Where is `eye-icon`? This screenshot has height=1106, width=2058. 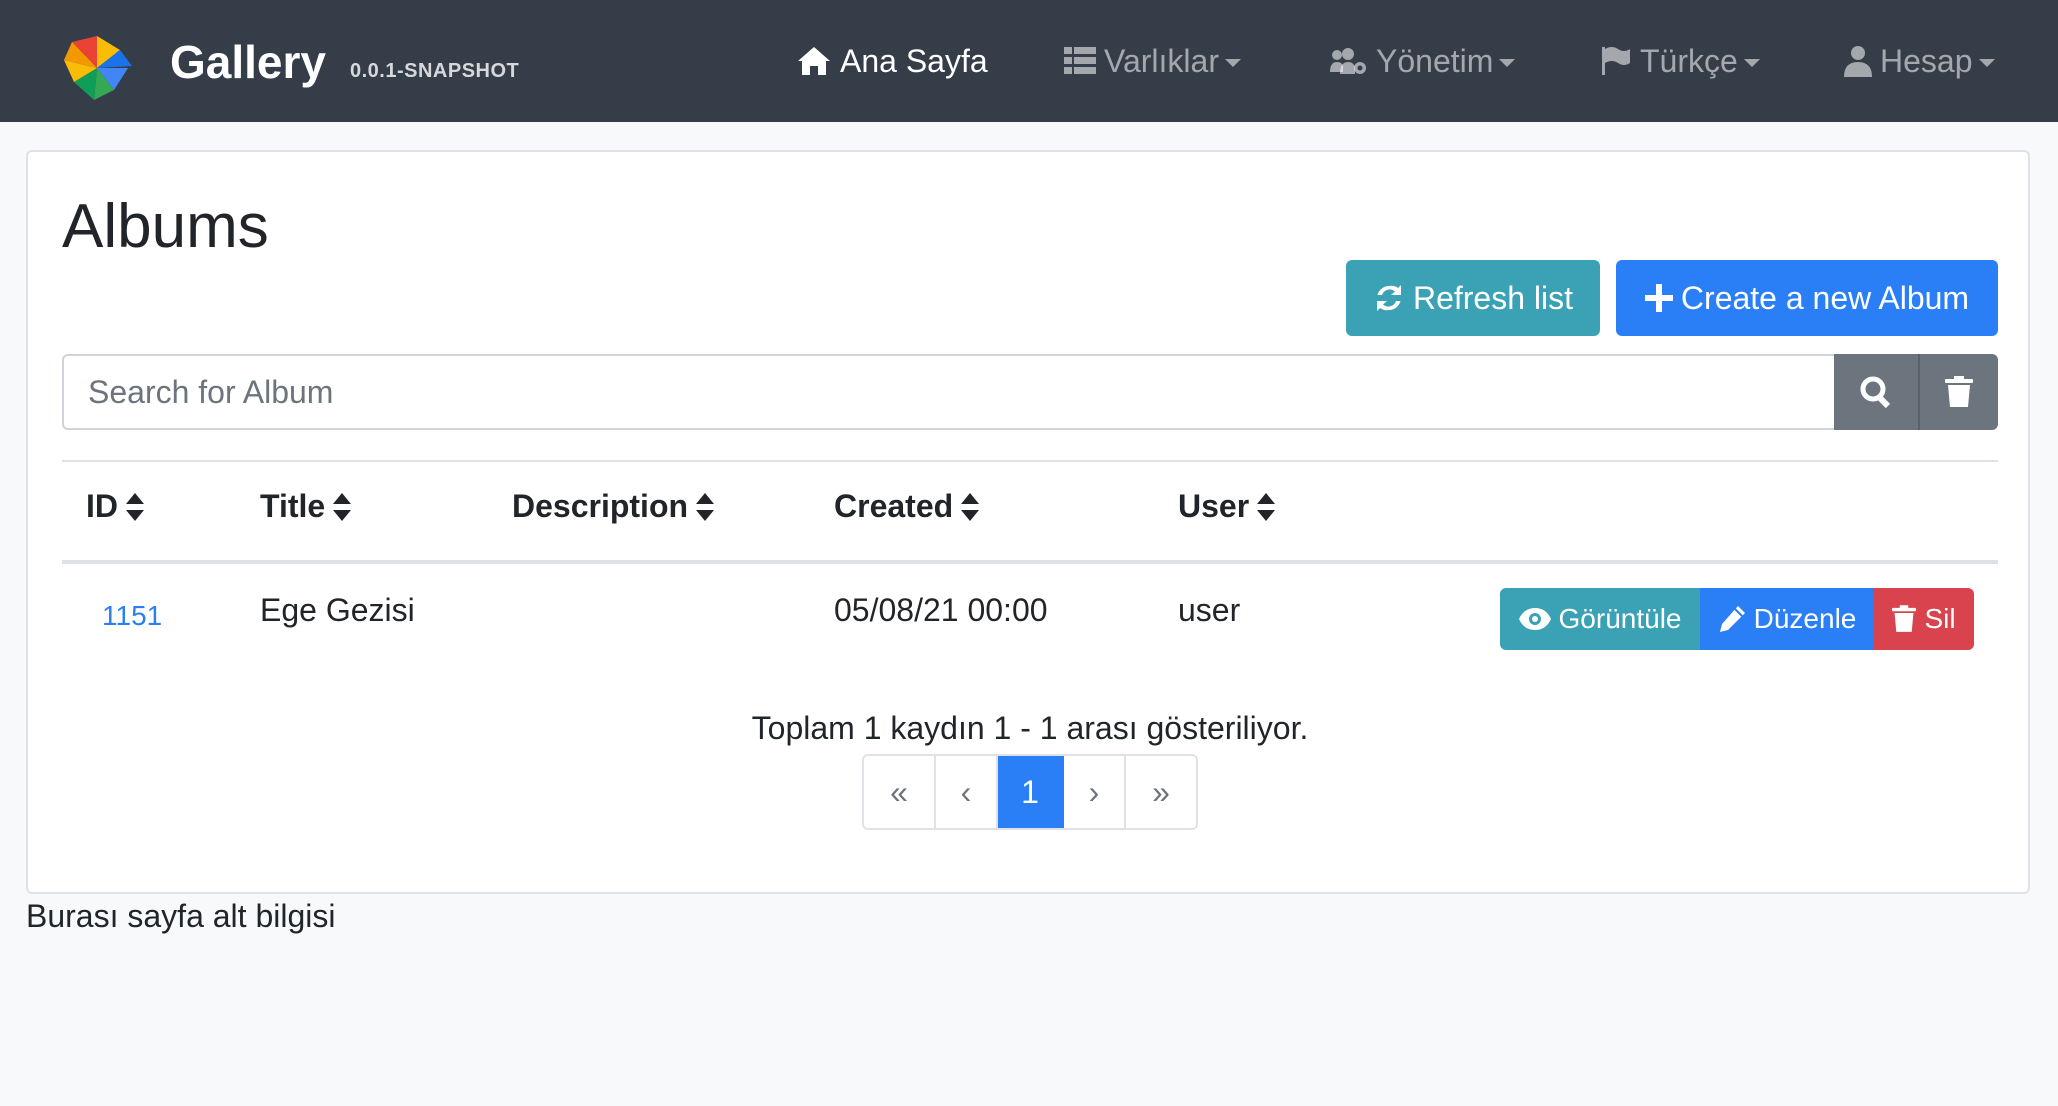
eye-icon is located at coordinates (1534, 619).